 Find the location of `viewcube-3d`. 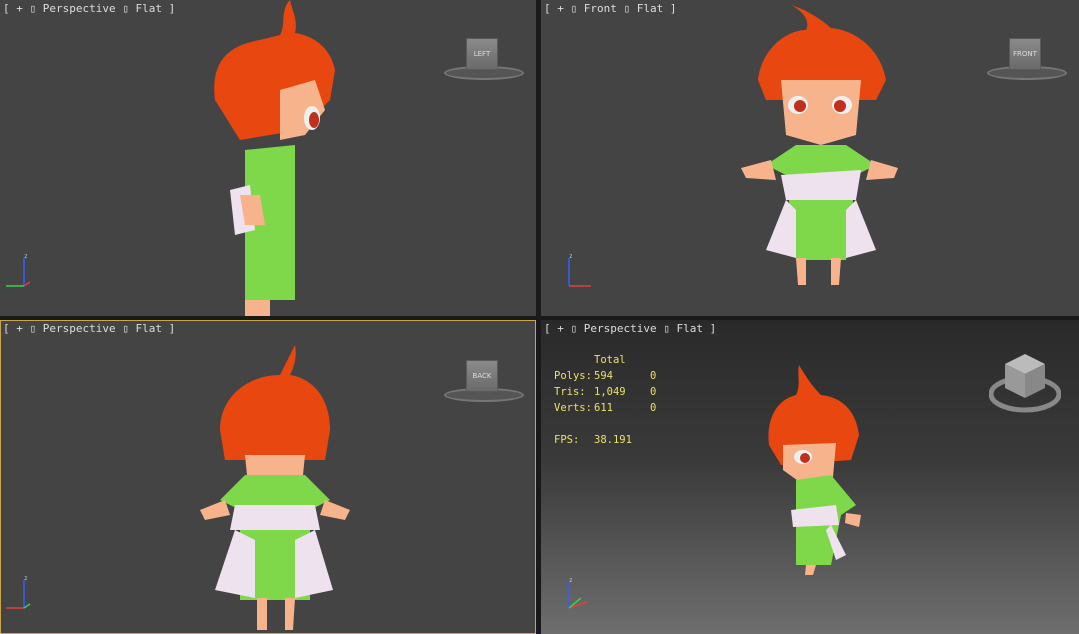

viewcube-3d is located at coordinates (1025, 382).